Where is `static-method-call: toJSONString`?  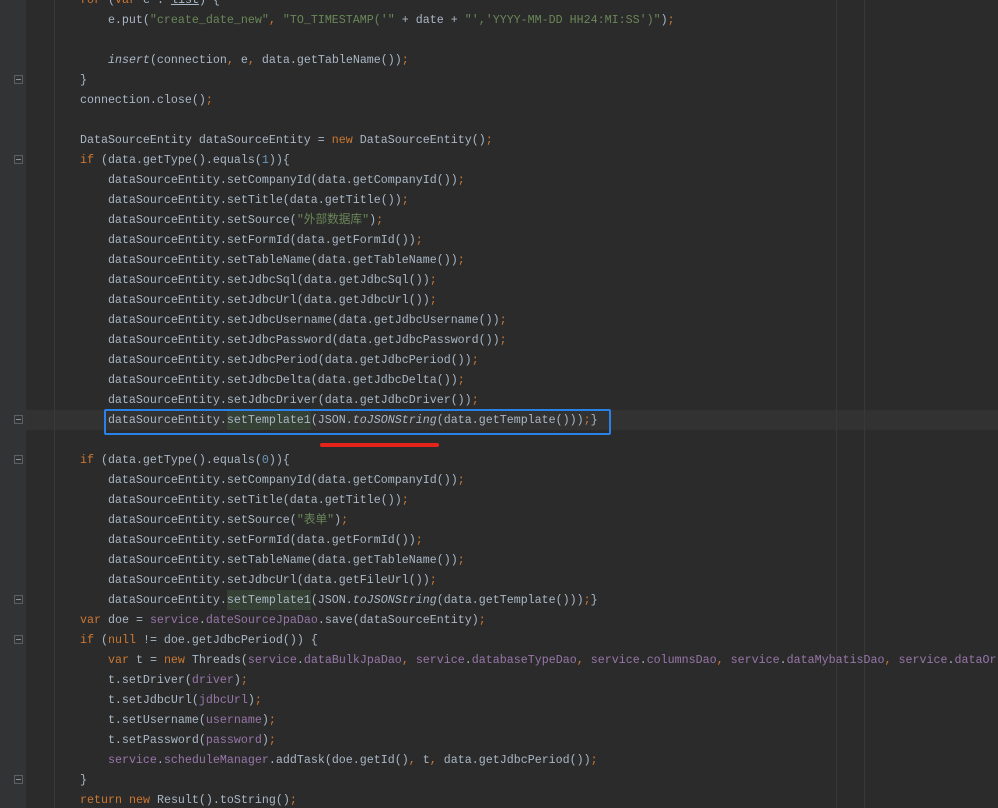 static-method-call: toJSONString is located at coordinates (394, 600).